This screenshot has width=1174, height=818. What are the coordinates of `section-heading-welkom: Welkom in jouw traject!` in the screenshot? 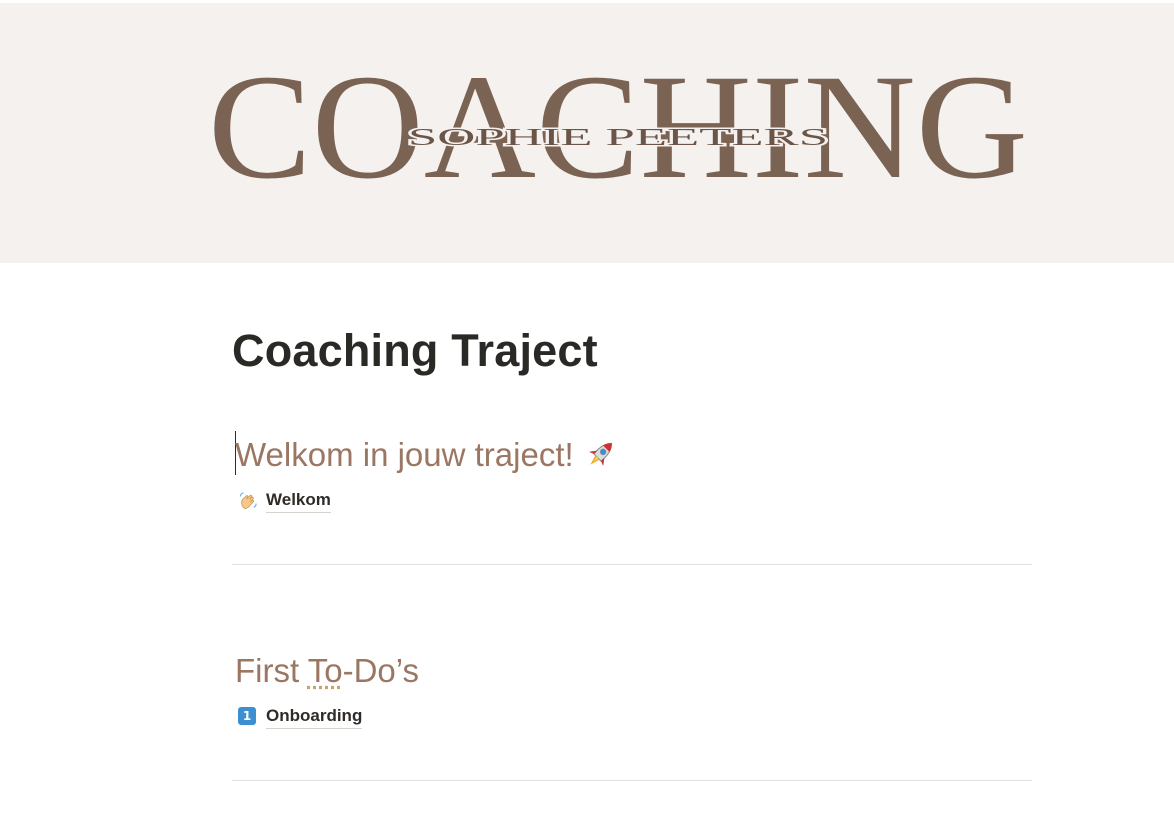 It's located at (426, 455).